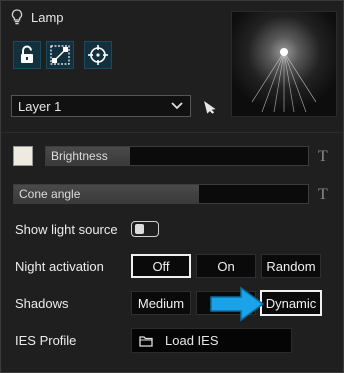 The height and width of the screenshot is (373, 344). Describe the element at coordinates (161, 266) in the screenshot. I see `night-activation-off: Off` at that location.